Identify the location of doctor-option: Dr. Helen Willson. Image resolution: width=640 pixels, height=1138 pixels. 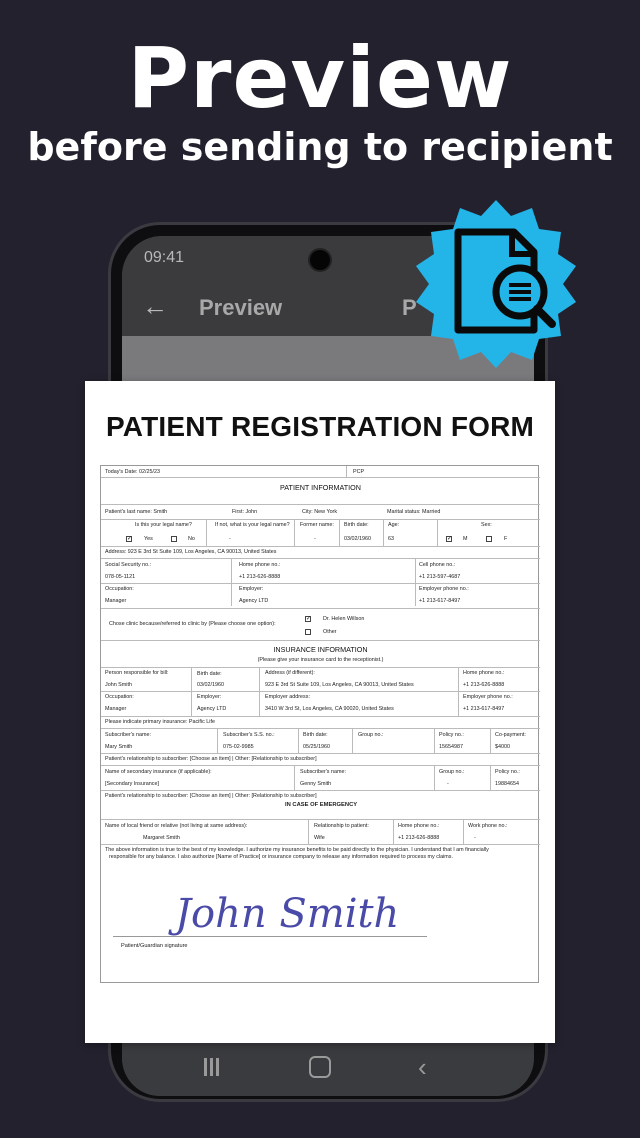
(344, 619).